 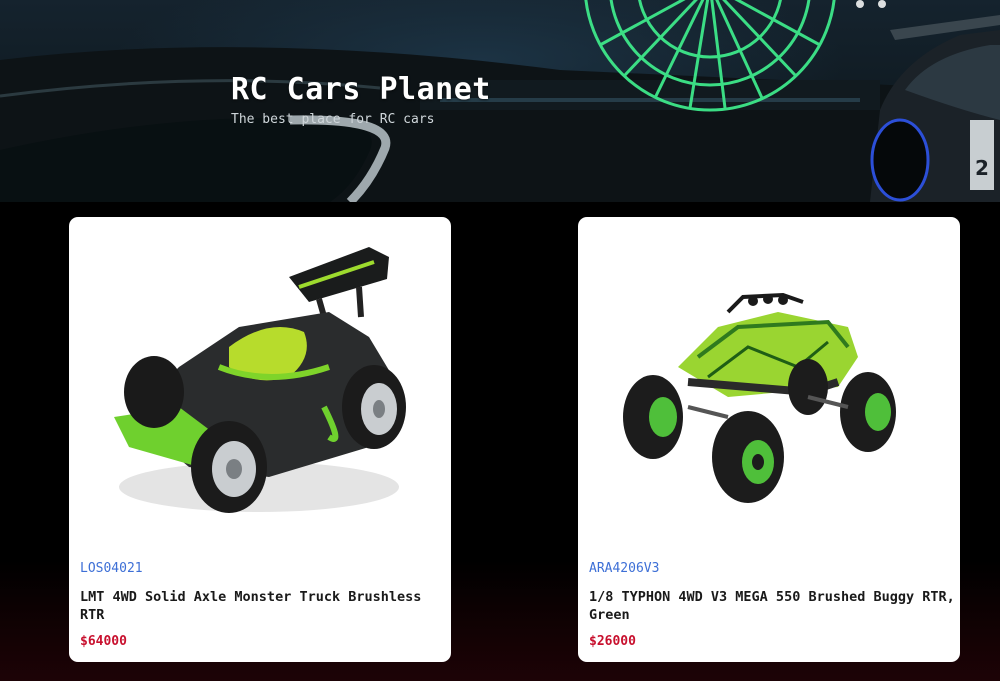 I want to click on product-price: $26000, so click(x=612, y=641).